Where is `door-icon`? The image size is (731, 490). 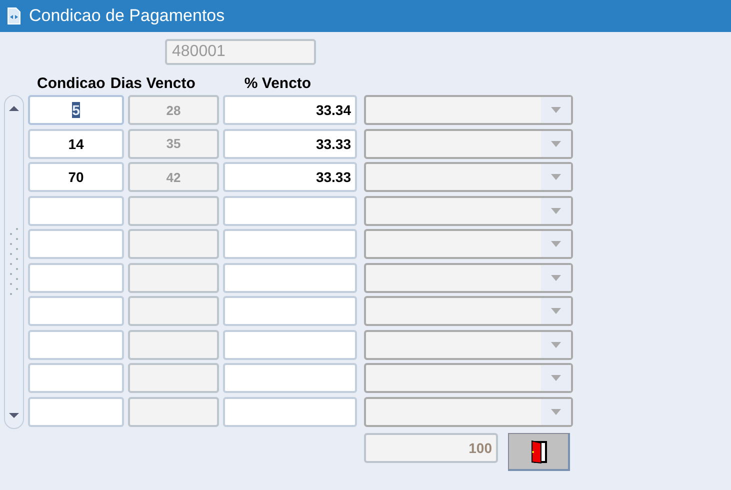
door-icon is located at coordinates (539, 452).